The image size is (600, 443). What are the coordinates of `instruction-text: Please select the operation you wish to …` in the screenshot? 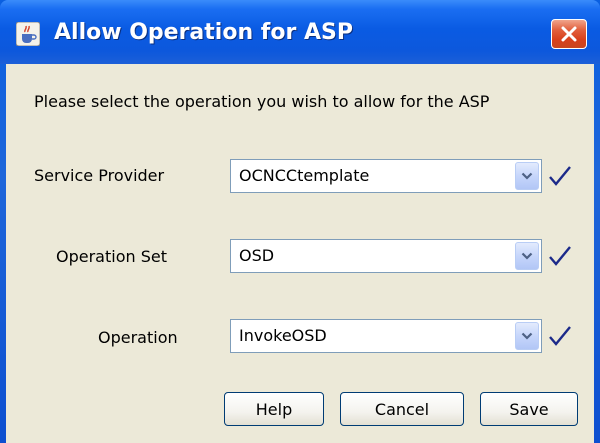 It's located at (262, 101).